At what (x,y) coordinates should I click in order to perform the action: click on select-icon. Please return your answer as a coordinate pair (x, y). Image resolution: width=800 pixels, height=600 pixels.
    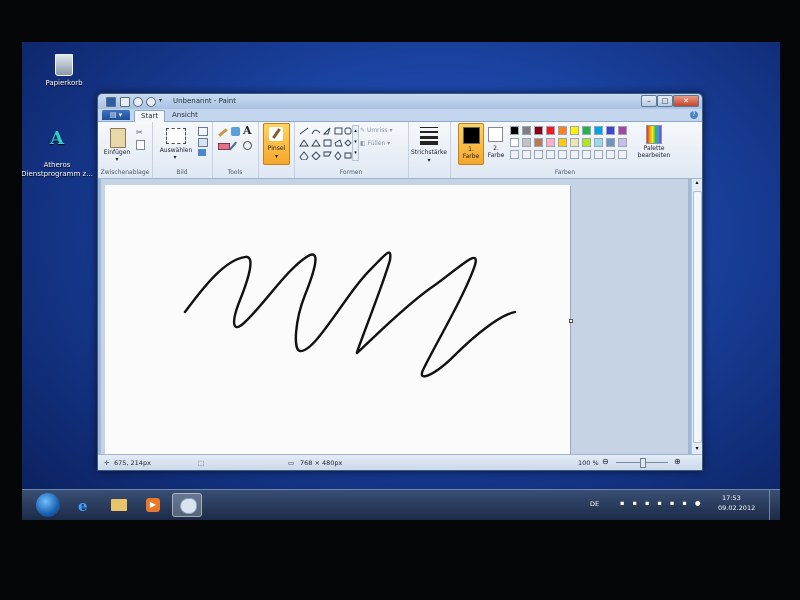
    Looking at the image, I should click on (176, 136).